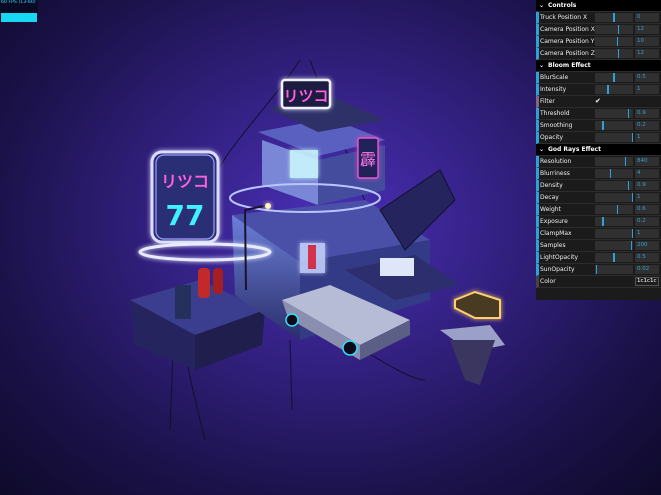 The image size is (661, 495). I want to click on control-row: Blurriness 4, so click(598, 174).